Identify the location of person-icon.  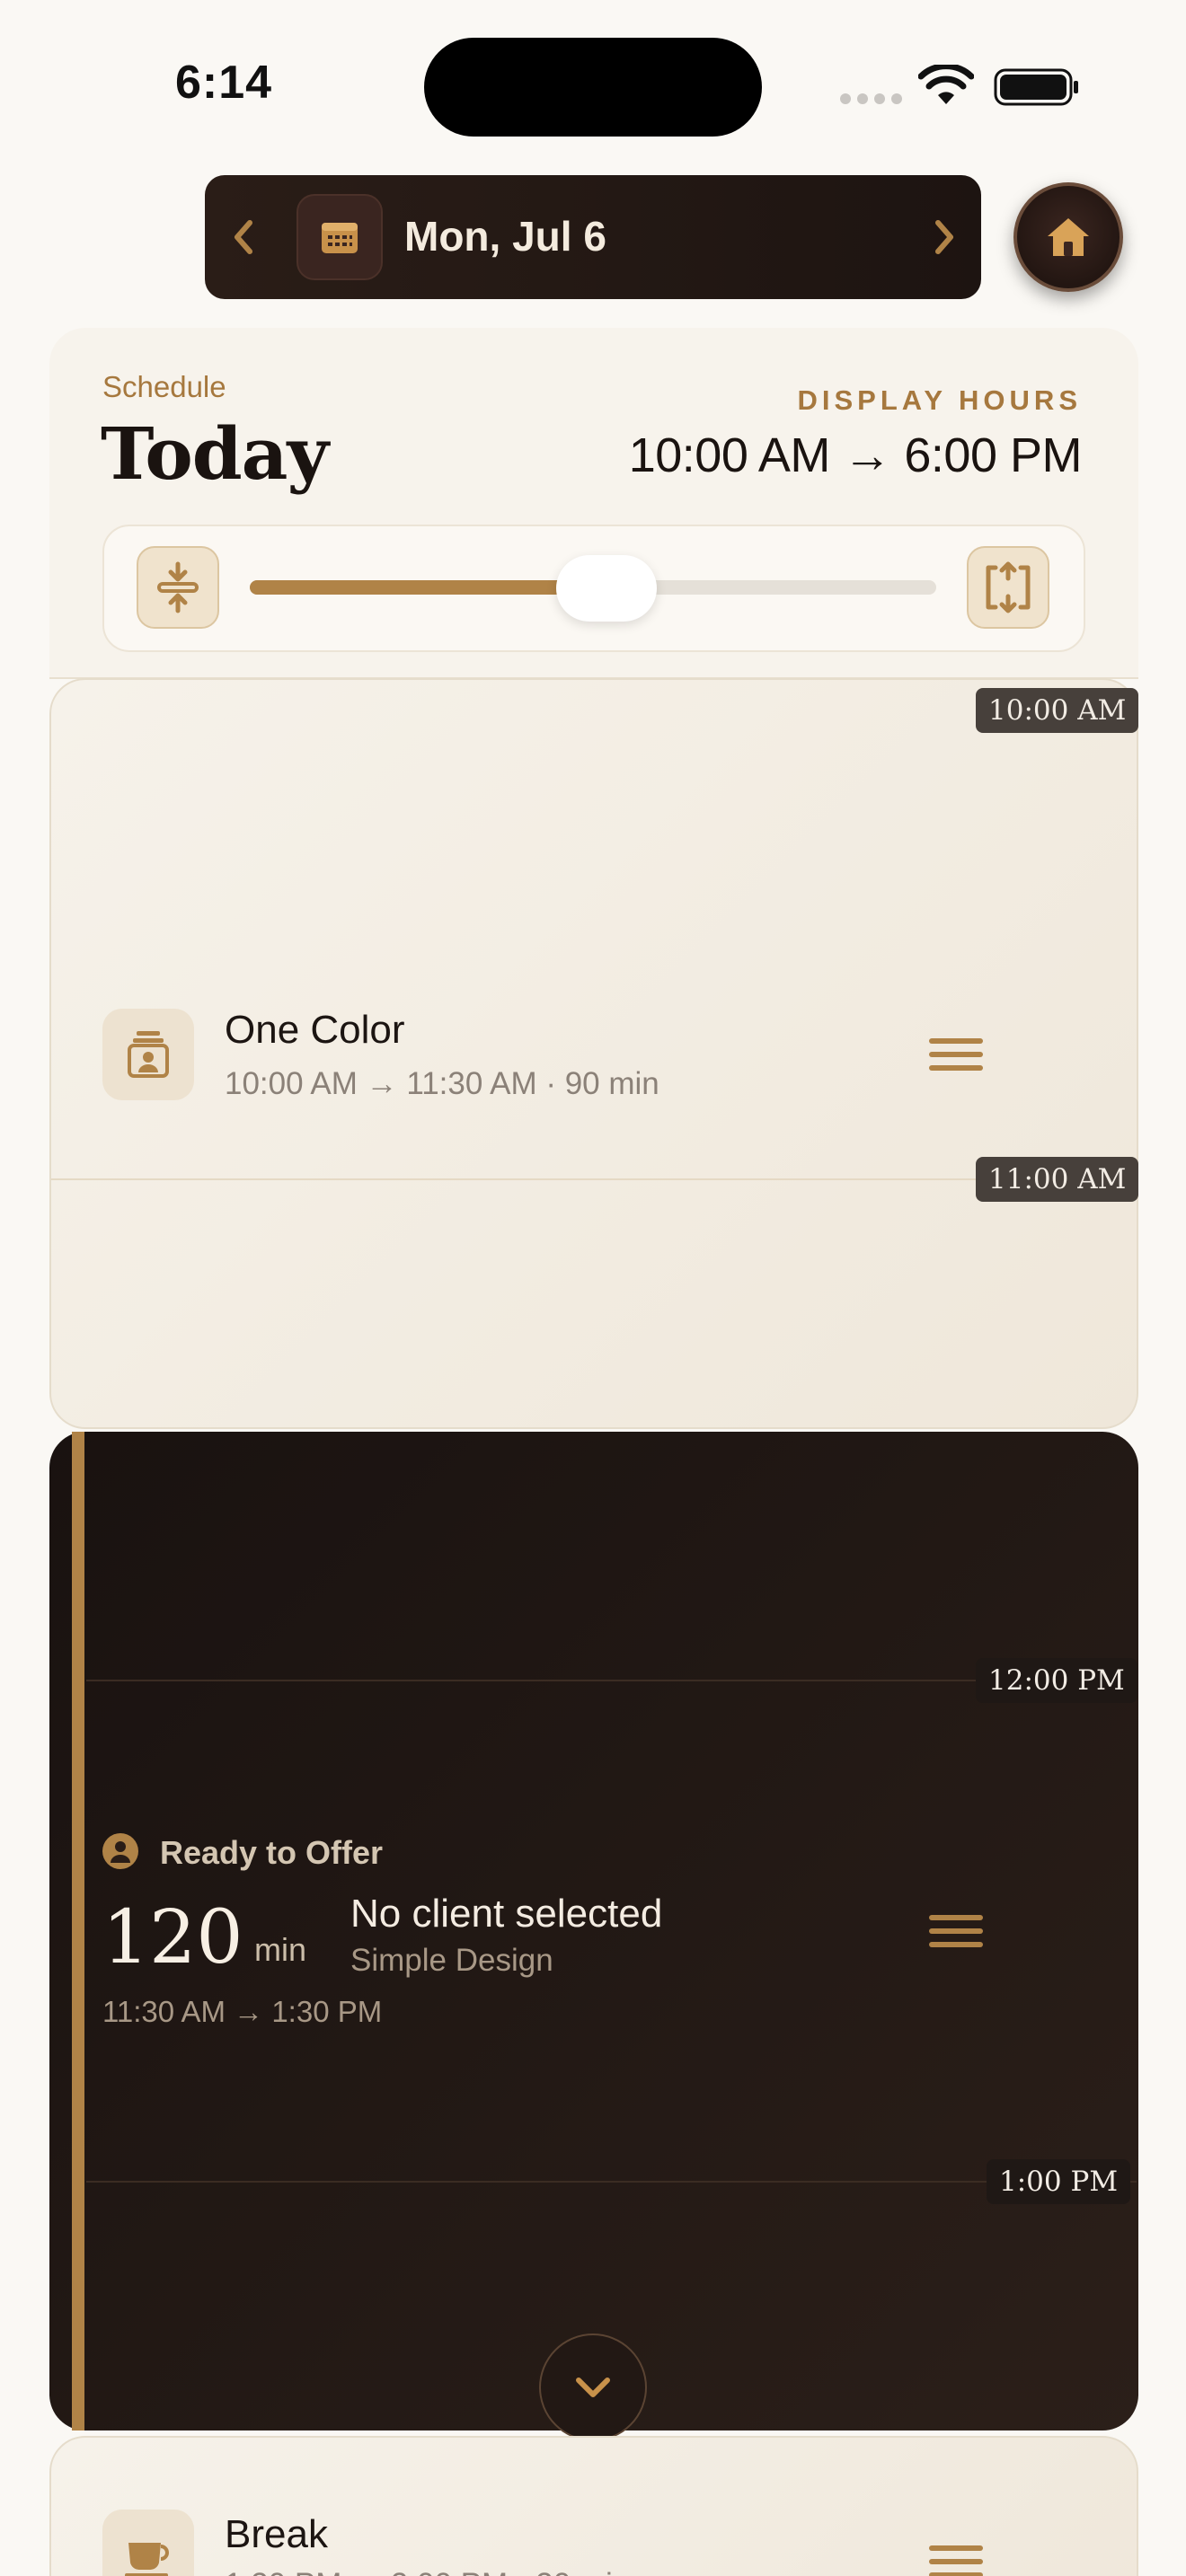
(120, 1851).